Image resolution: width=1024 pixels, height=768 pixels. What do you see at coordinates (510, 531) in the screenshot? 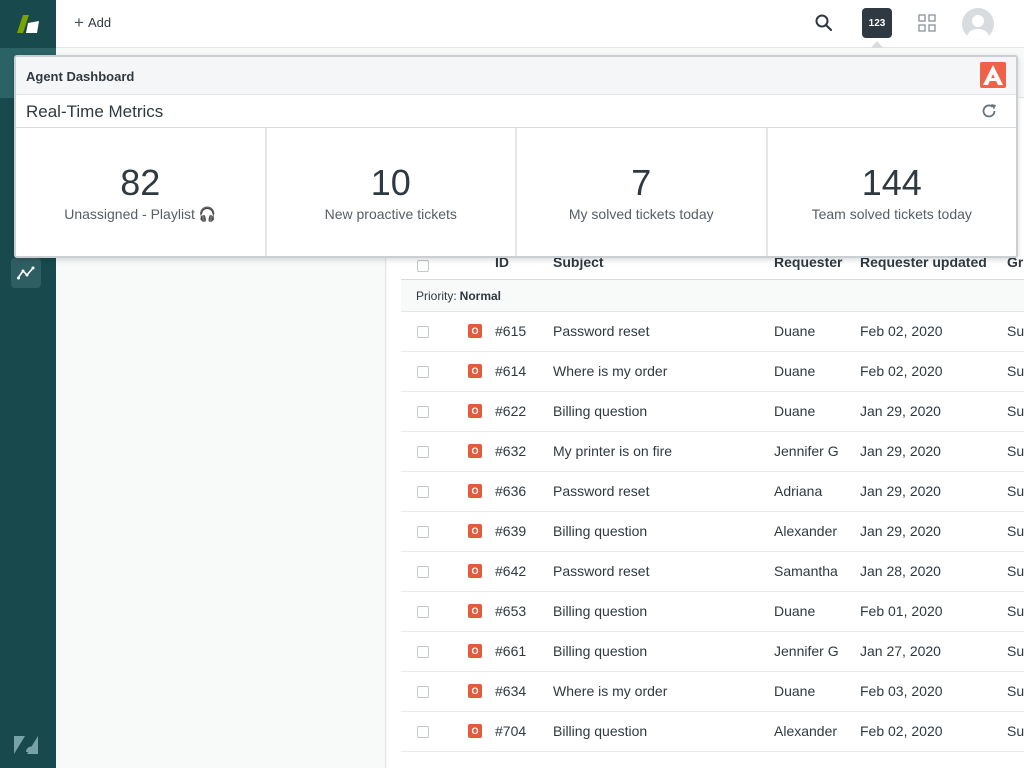
I see `ticket-id: #639` at bounding box center [510, 531].